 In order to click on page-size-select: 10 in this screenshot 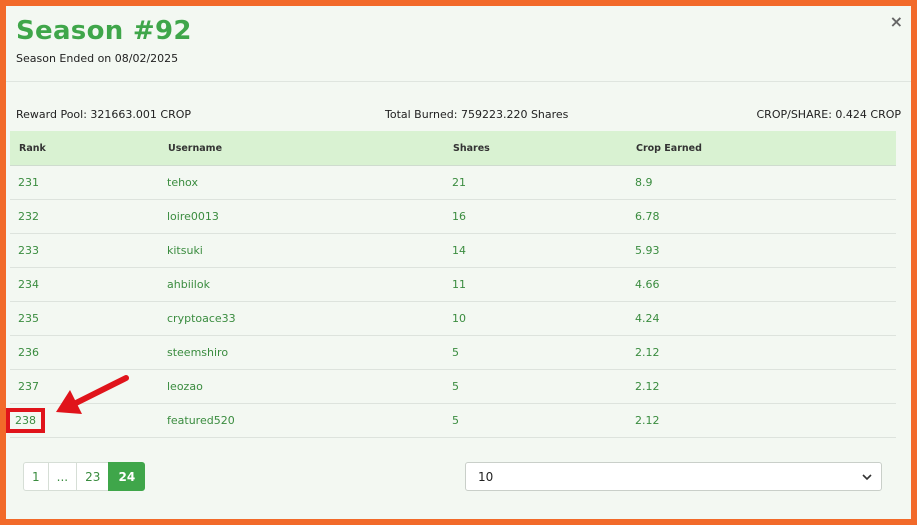, I will do `click(673, 476)`.